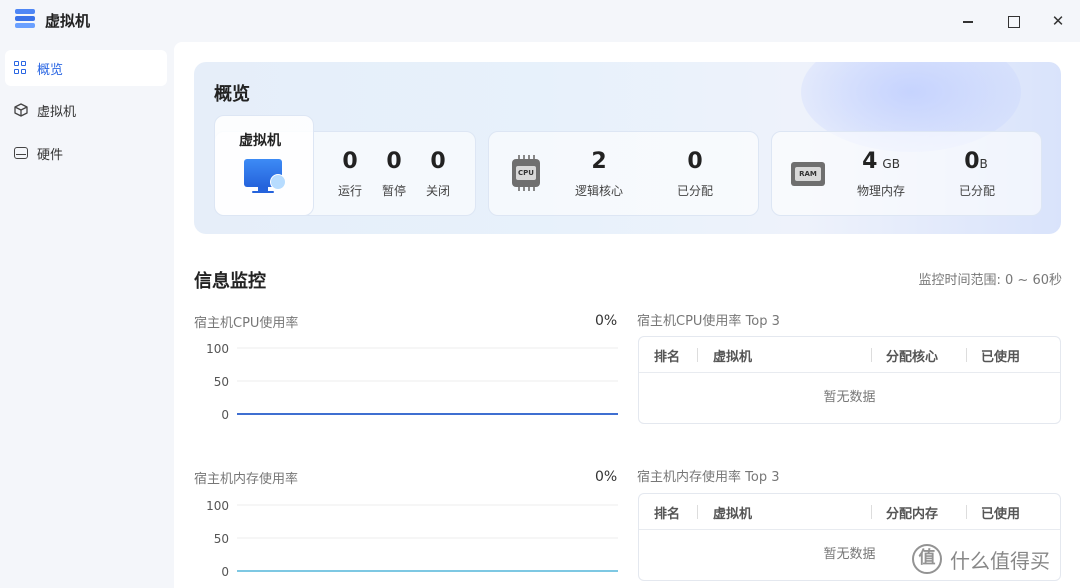 This screenshot has width=1080, height=588. I want to click on cpu-chart-title: 宿主机CPU使用率, so click(246, 323).